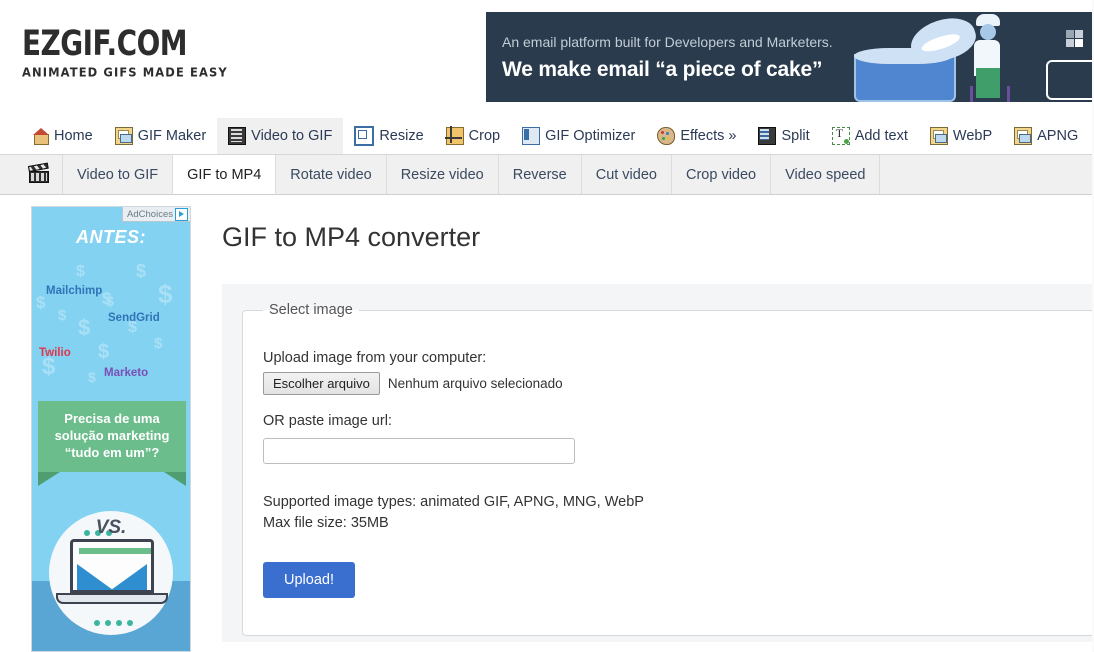 Image resolution: width=1094 pixels, height=652 pixels. I want to click on url-label: OR paste image url:, so click(327, 421).